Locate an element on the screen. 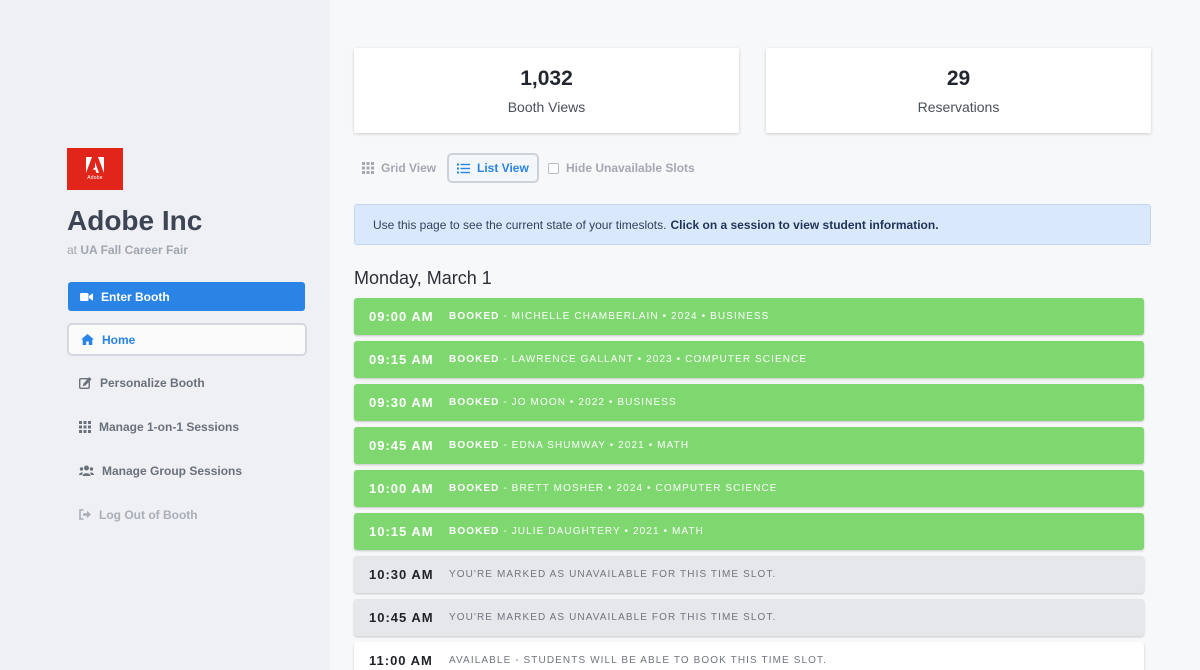  sign-out-icon is located at coordinates (85, 514).